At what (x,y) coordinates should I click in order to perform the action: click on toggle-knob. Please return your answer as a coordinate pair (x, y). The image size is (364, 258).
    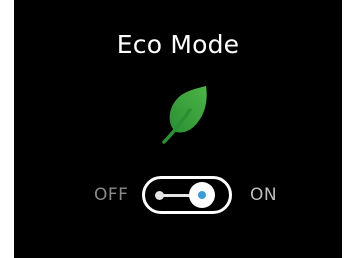
    Looking at the image, I should click on (202, 195).